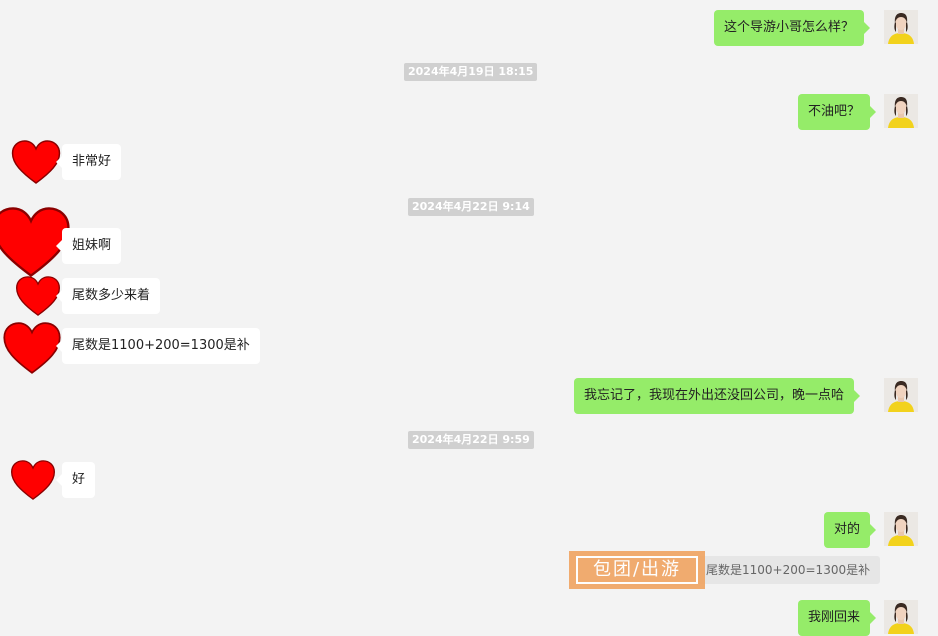  I want to click on message-bubble-self: 对的, so click(850, 530).